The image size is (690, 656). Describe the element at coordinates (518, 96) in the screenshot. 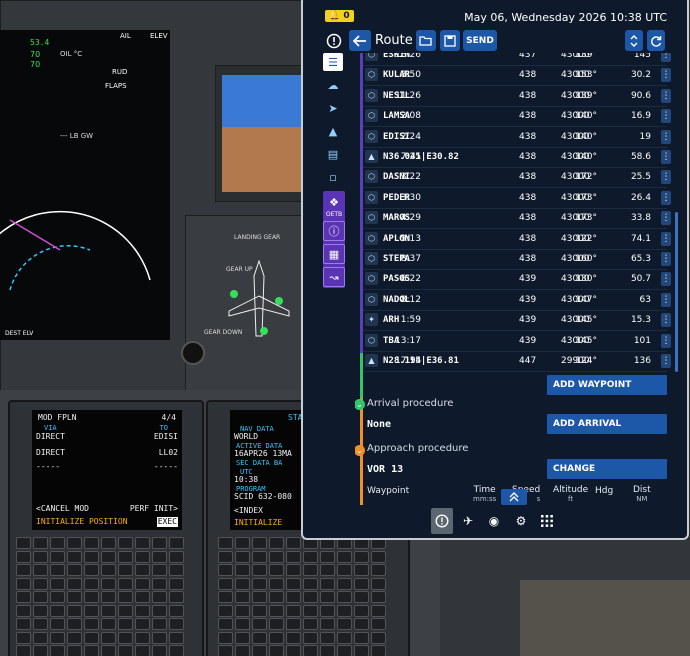

I see `waypoint-row: ⬡ NESIL 11:26 438 43000 139° 90.6 ⋮` at that location.